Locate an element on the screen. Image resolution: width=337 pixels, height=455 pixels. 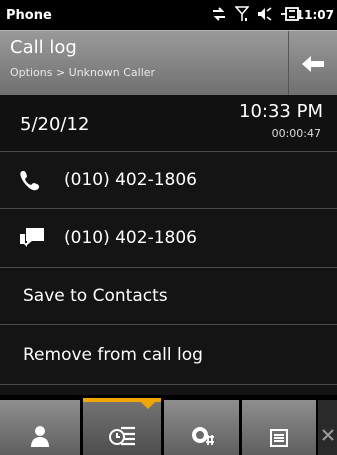
menu-icon is located at coordinates (279, 438).